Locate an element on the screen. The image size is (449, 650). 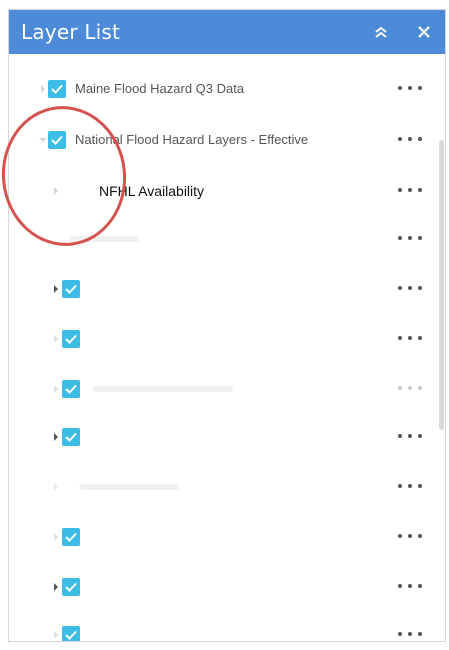
collapse-button is located at coordinates (381, 32).